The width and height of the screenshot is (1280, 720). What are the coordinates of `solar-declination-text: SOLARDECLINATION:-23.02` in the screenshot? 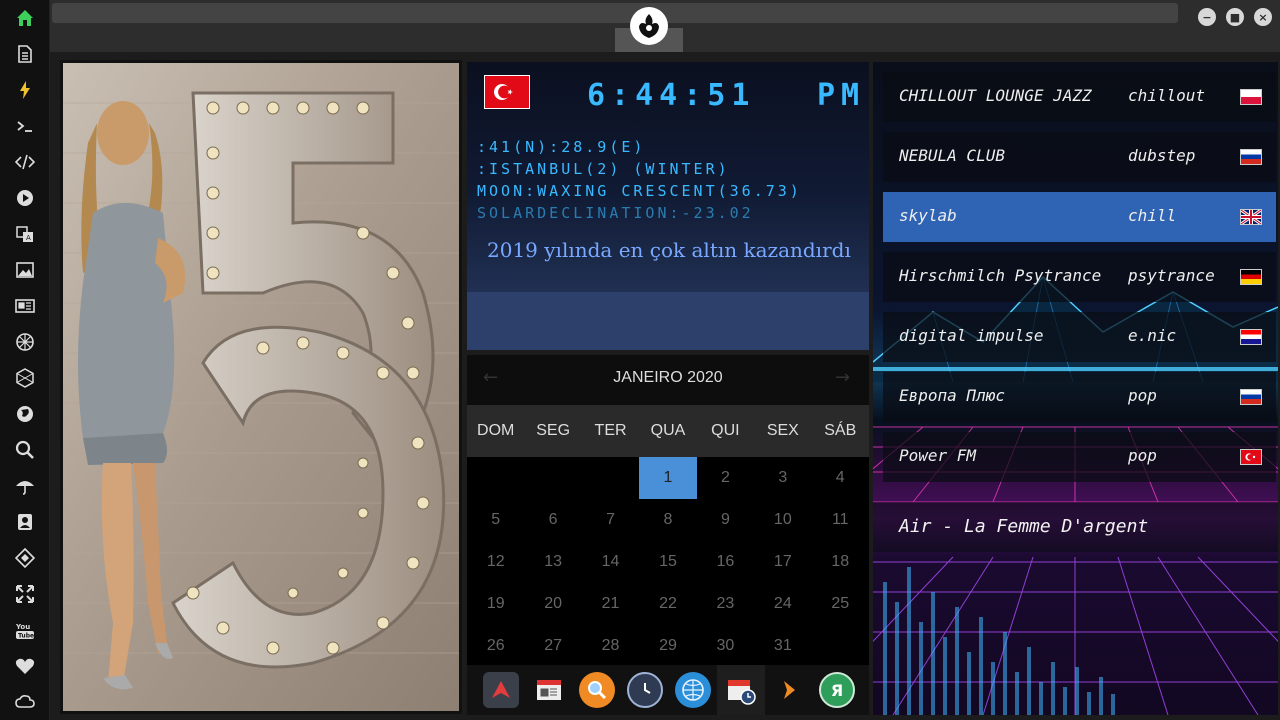 It's located at (615, 213).